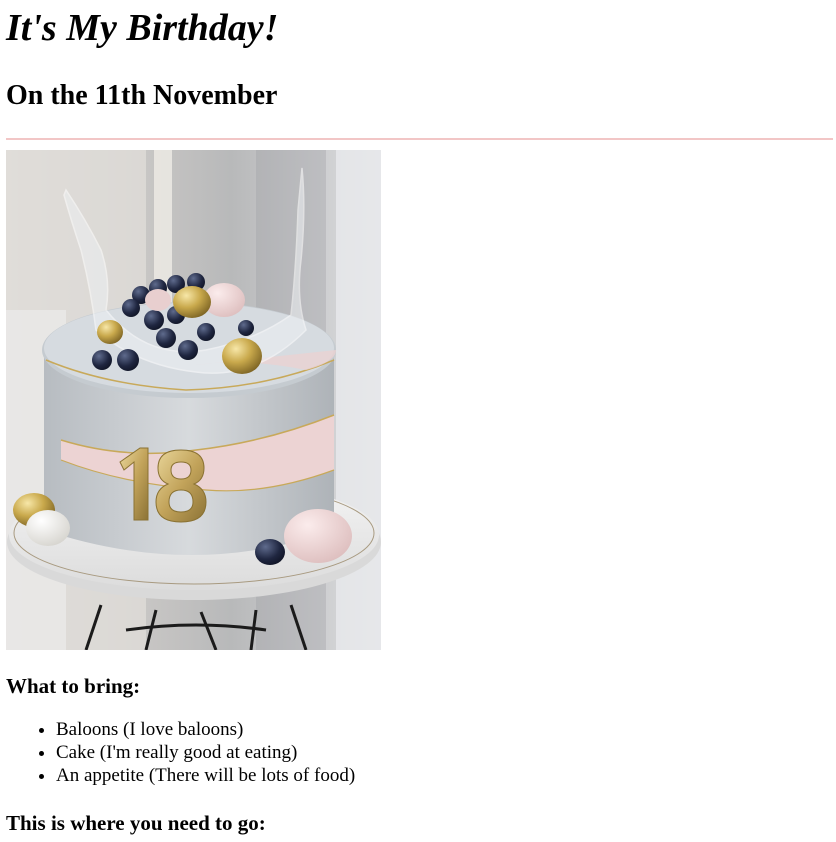  I want to click on list-item: An appetite (There will be lots of food), so click(443, 775).